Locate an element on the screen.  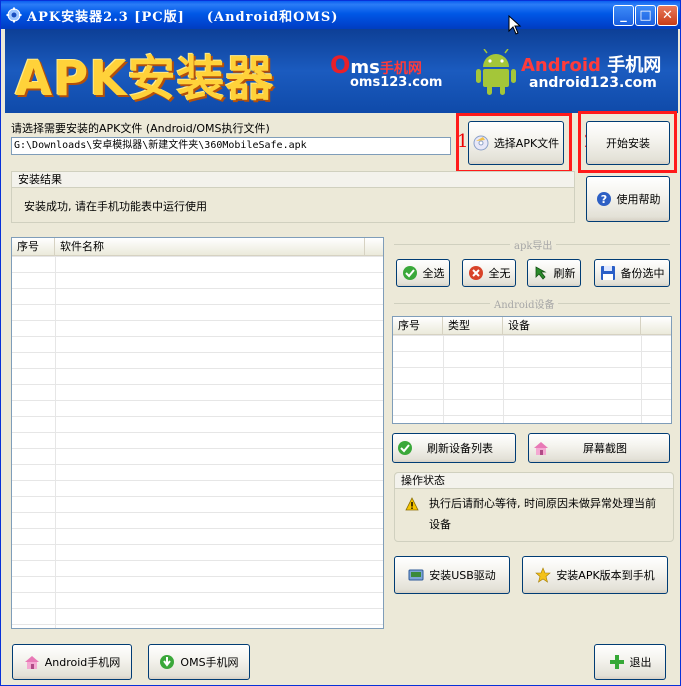
oms-logo: Oms手机网 oms123.com is located at coordinates (390, 74).